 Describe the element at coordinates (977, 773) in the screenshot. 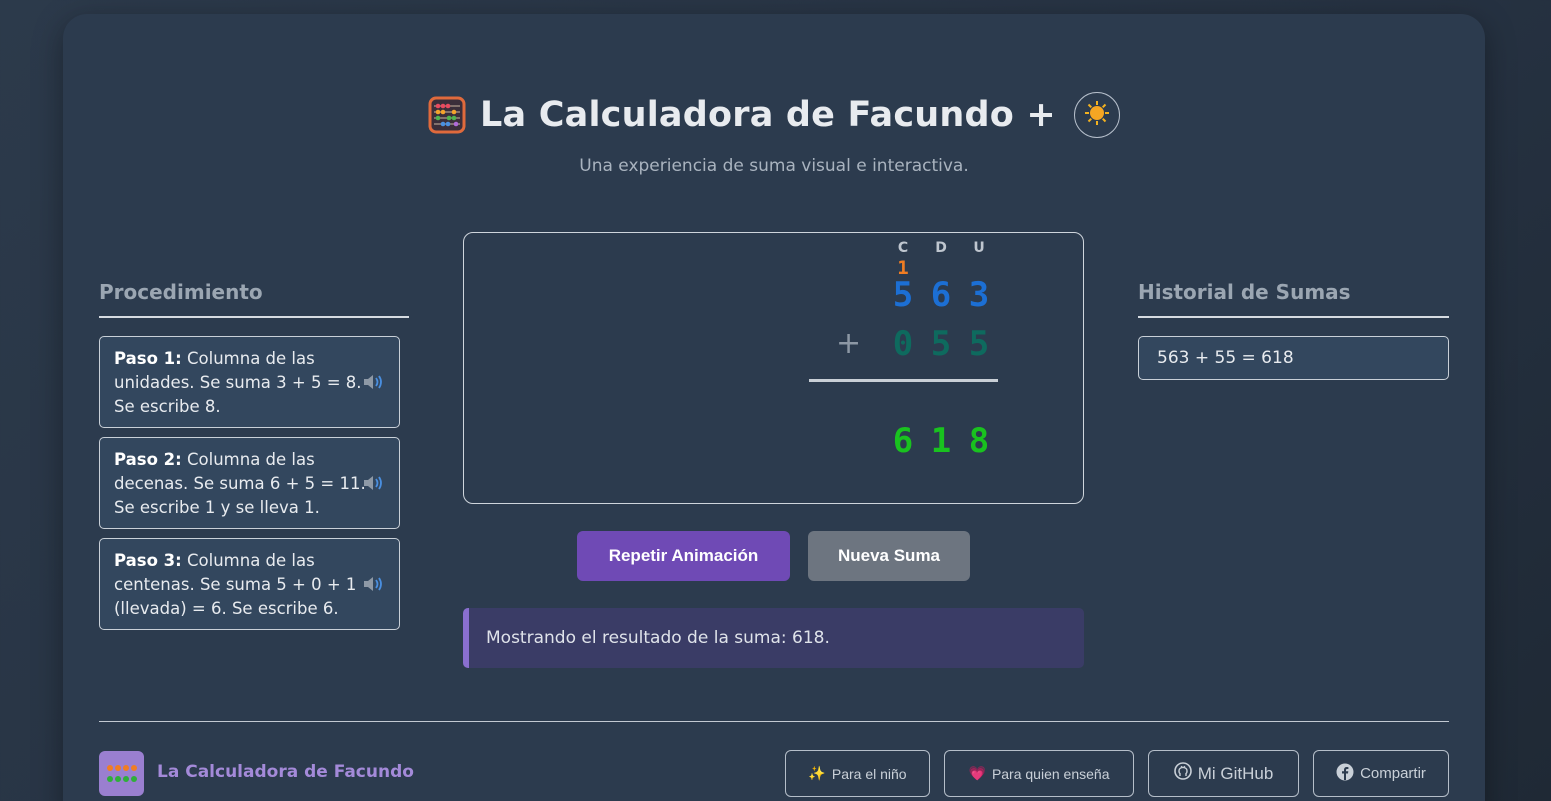

I see `heart-icon: 💗` at that location.